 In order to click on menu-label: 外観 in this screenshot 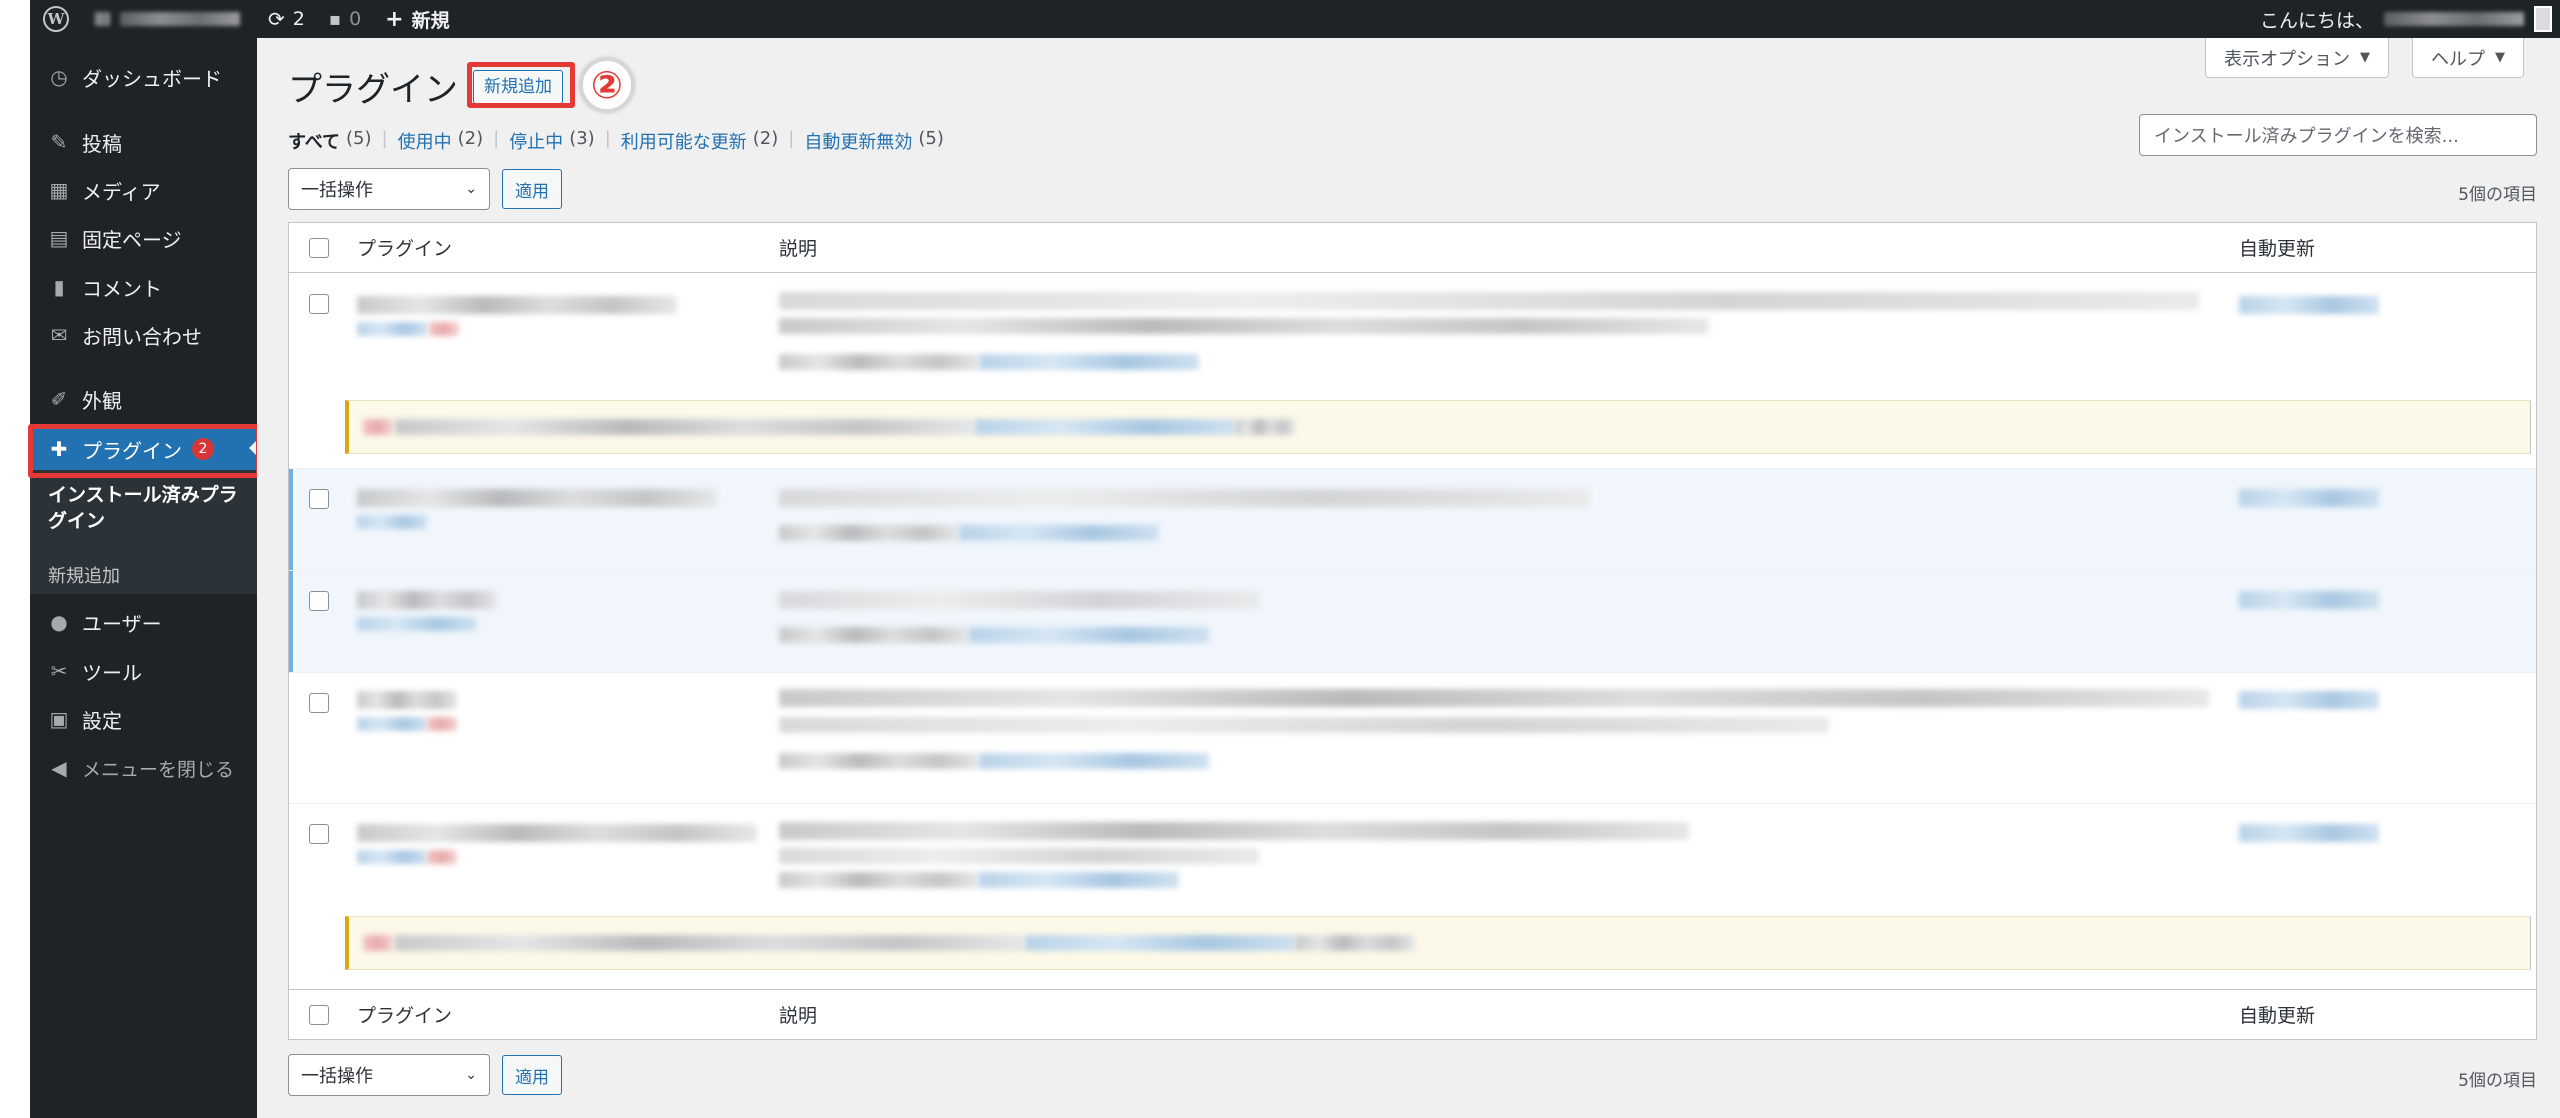, I will do `click(102, 400)`.